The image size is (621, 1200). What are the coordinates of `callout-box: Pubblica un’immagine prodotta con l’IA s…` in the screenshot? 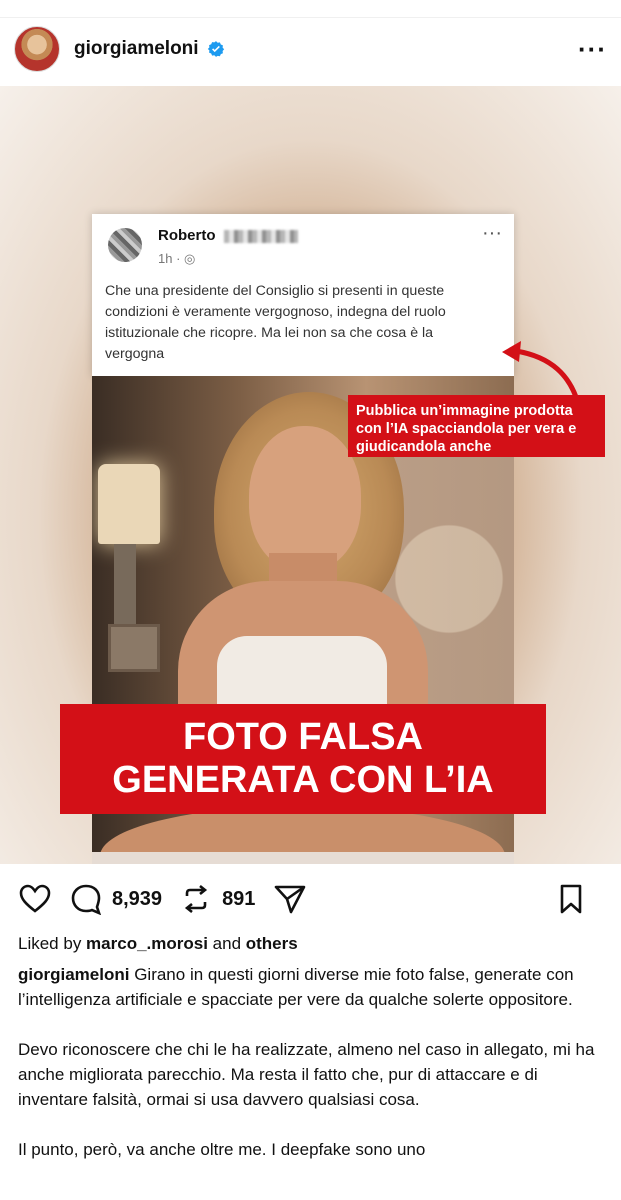 It's located at (476, 426).